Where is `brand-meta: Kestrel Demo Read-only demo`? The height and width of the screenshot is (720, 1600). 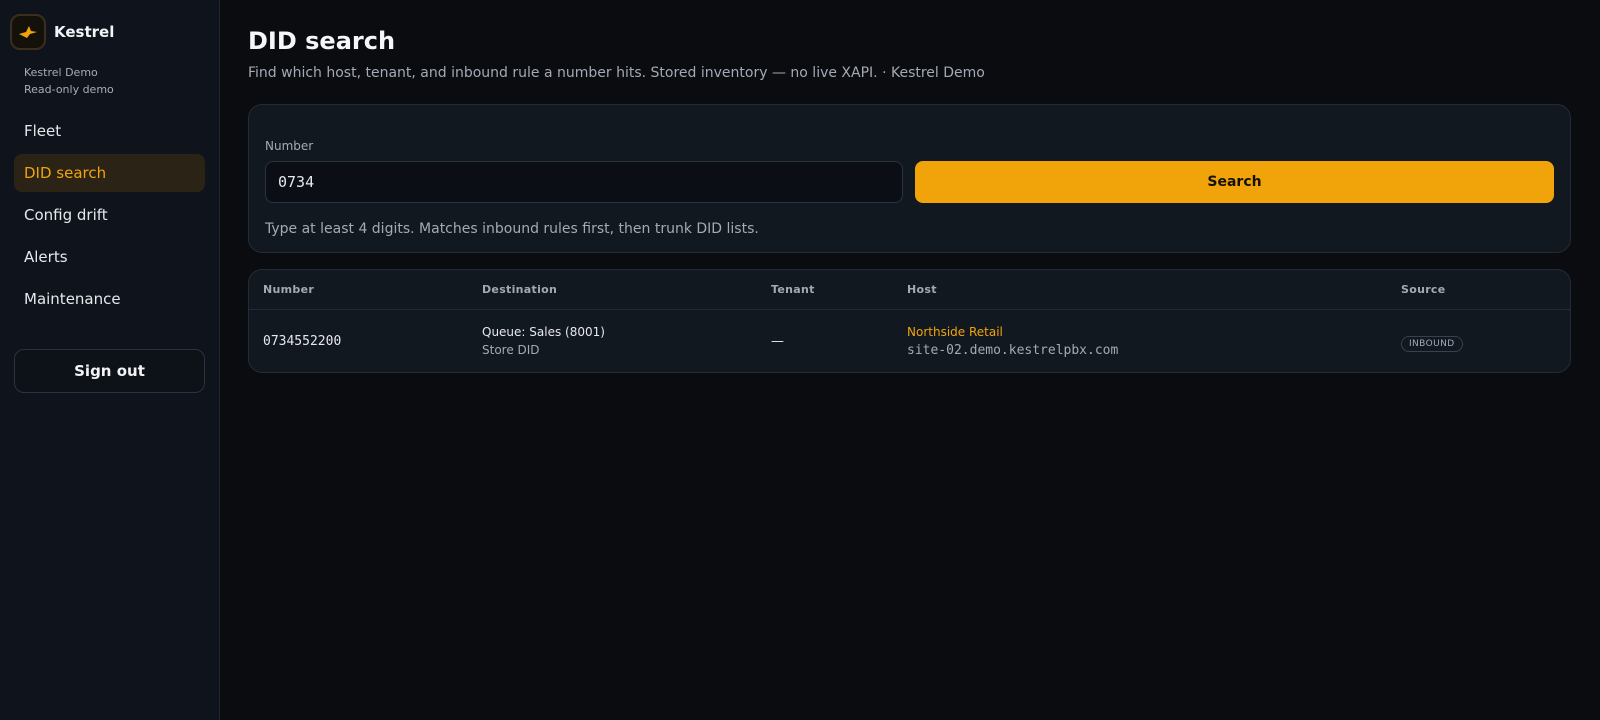 brand-meta: Kestrel Demo Read-only demo is located at coordinates (114, 81).